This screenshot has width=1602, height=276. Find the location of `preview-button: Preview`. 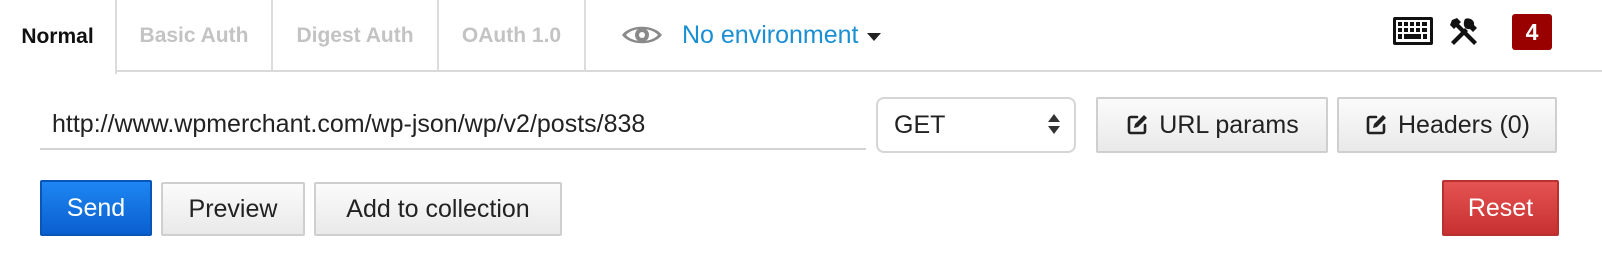

preview-button: Preview is located at coordinates (233, 209).